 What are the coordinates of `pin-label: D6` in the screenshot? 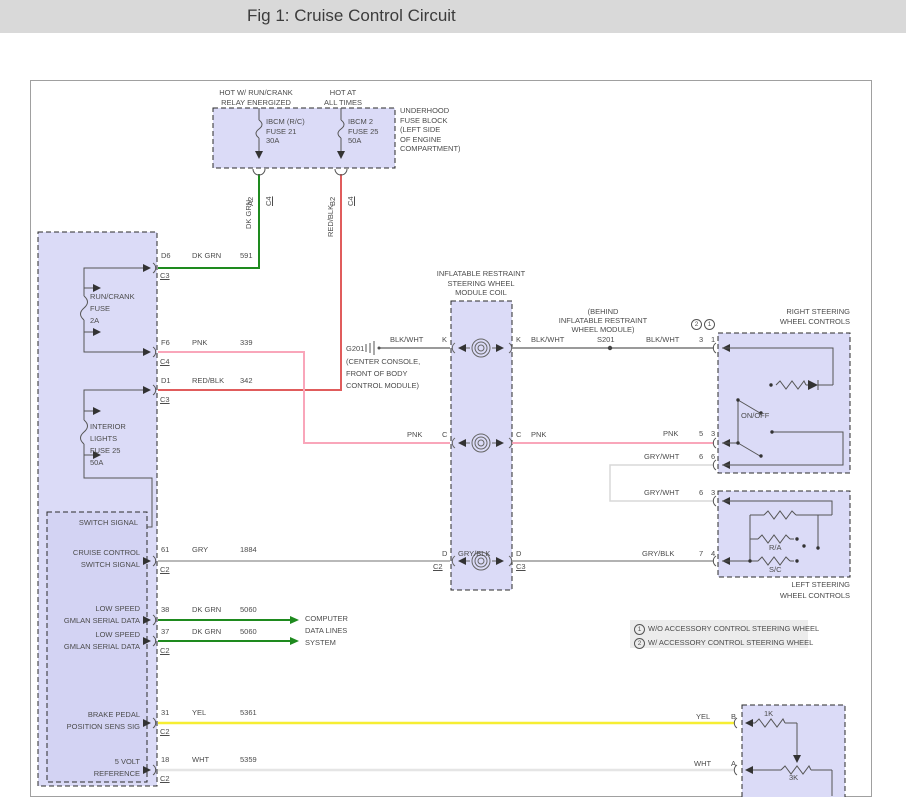 It's located at (166, 255).